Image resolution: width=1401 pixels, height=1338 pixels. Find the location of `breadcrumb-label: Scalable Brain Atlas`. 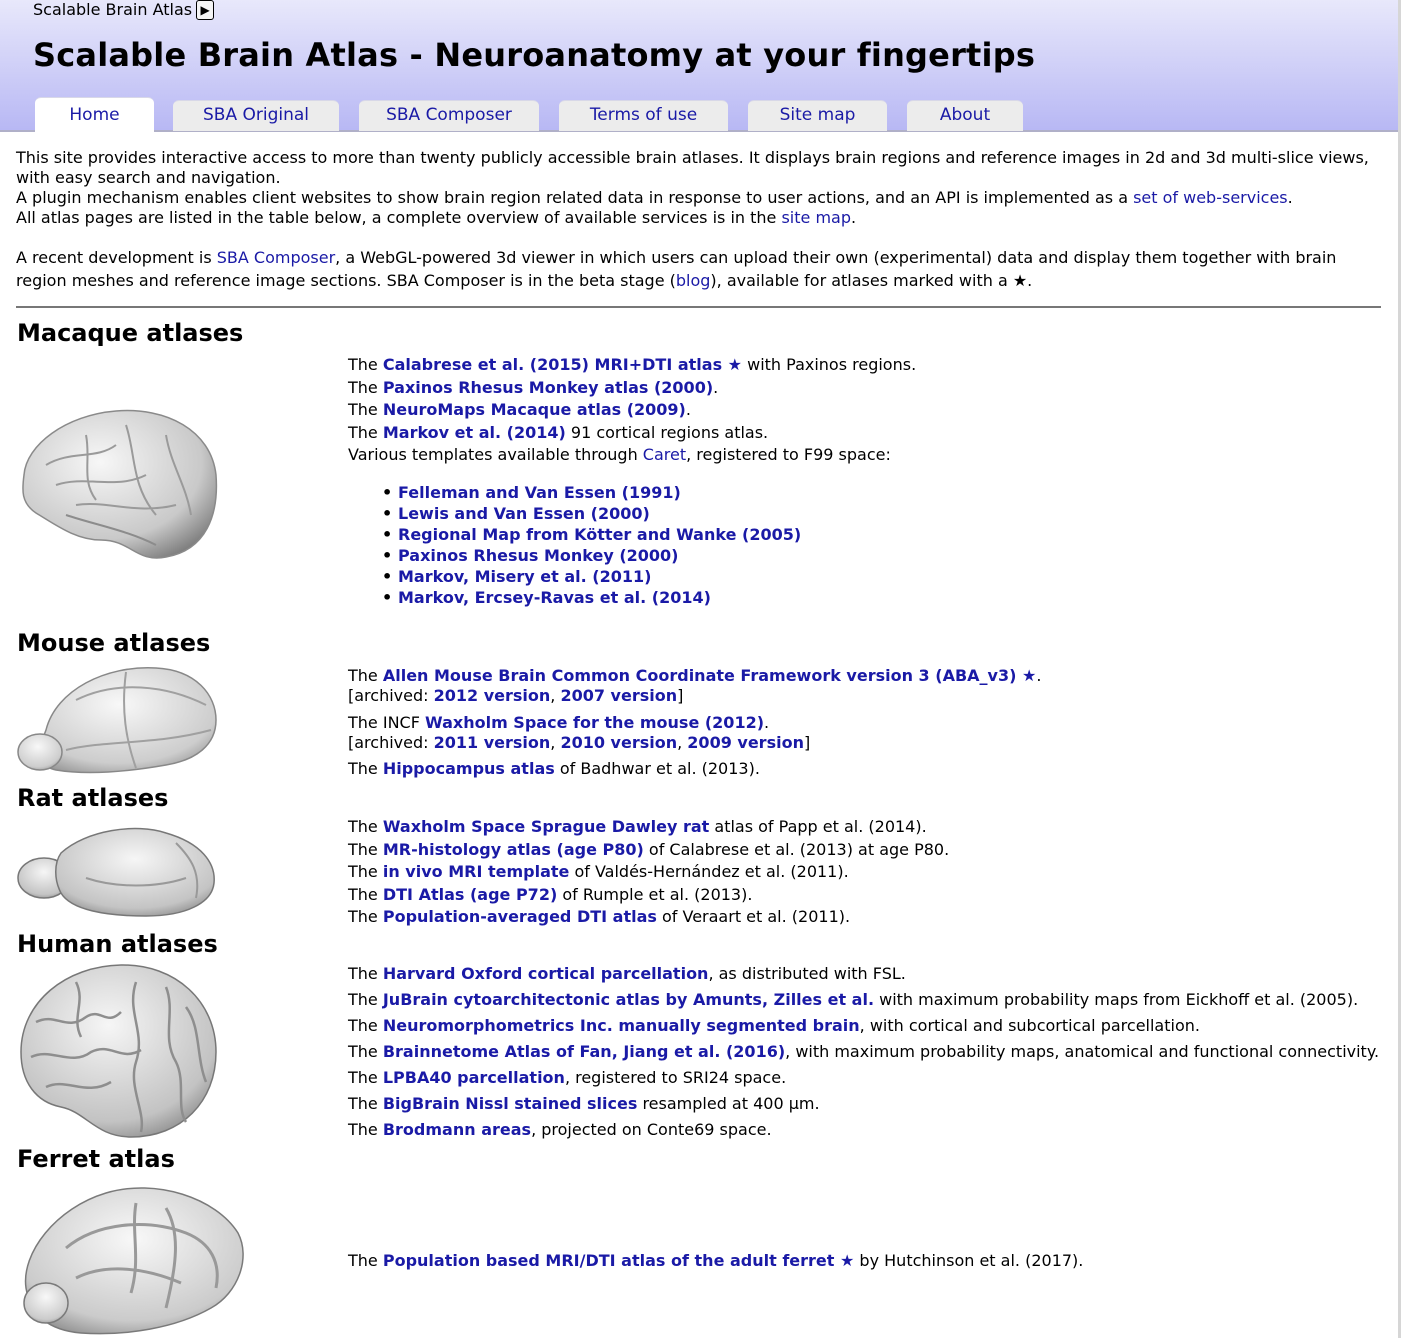

breadcrumb-label: Scalable Brain Atlas is located at coordinates (112, 9).